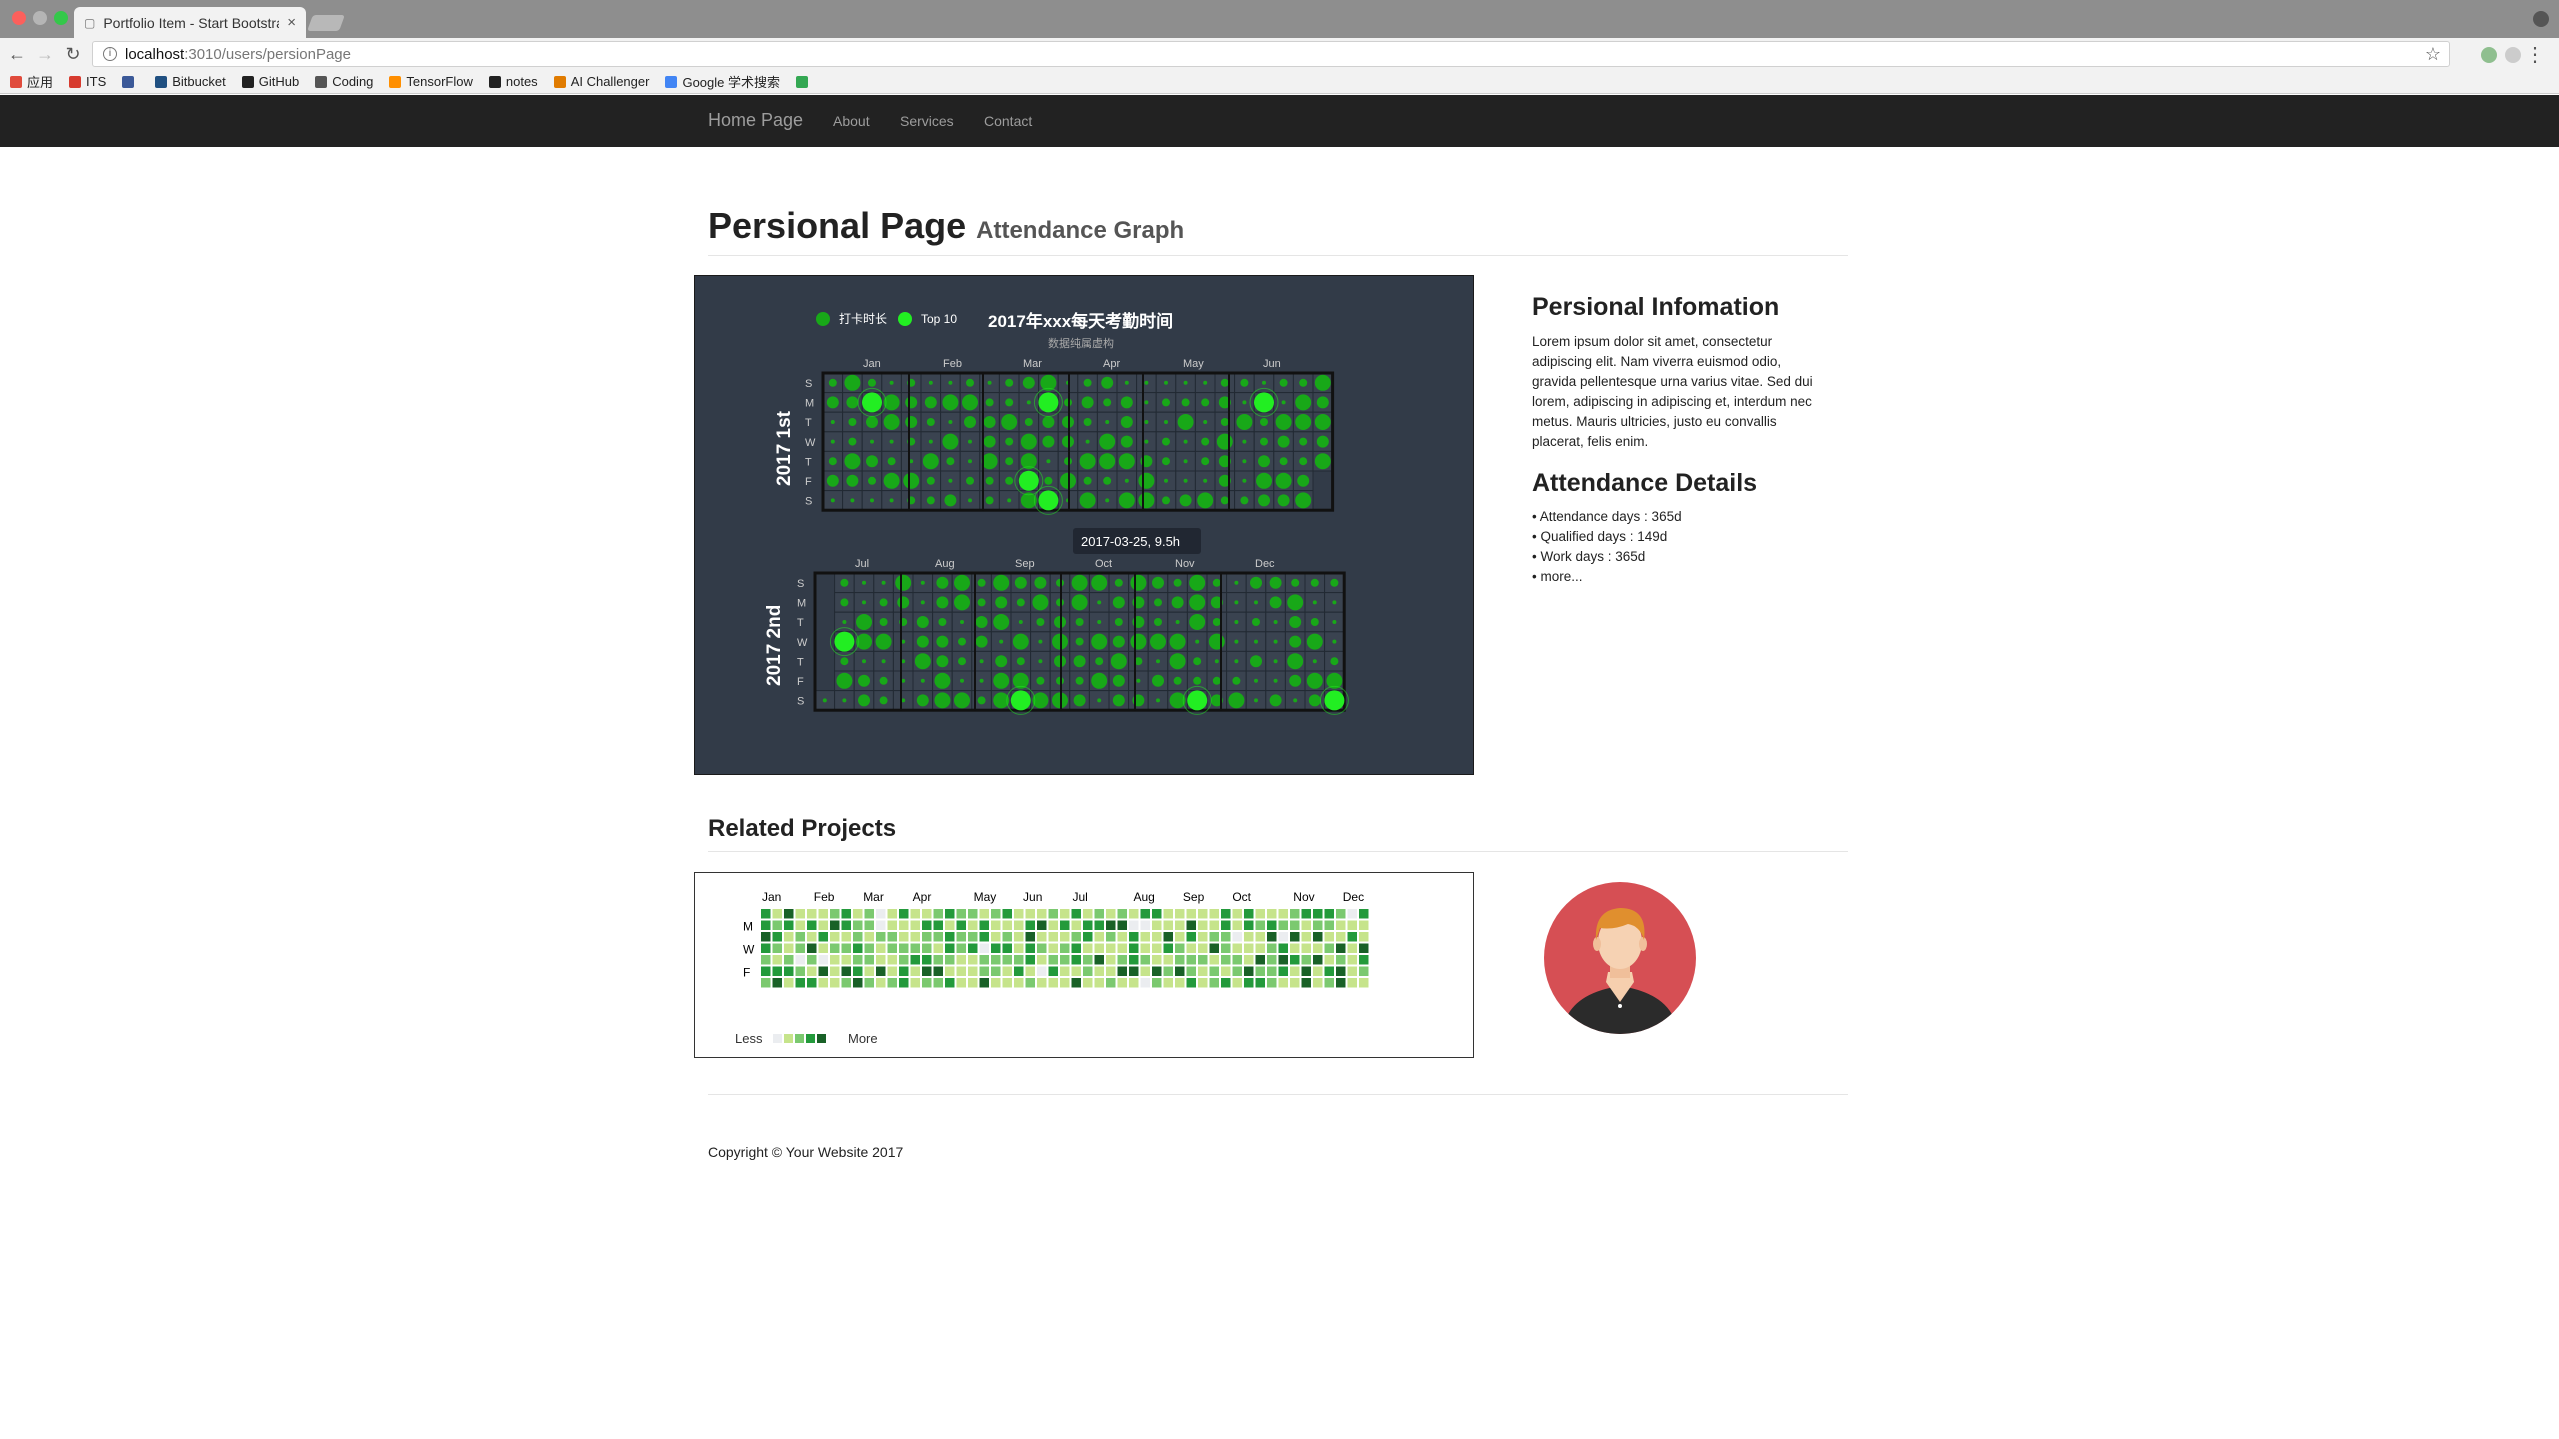  I want to click on profile-icon, so click(2541, 19).